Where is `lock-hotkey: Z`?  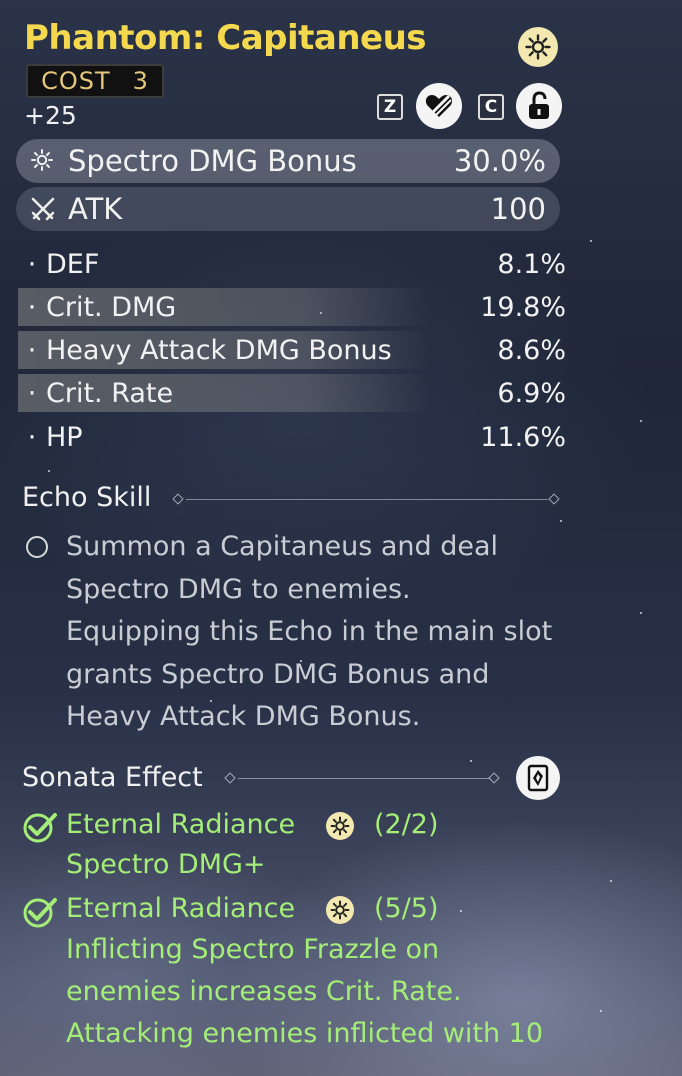 lock-hotkey: Z is located at coordinates (390, 107).